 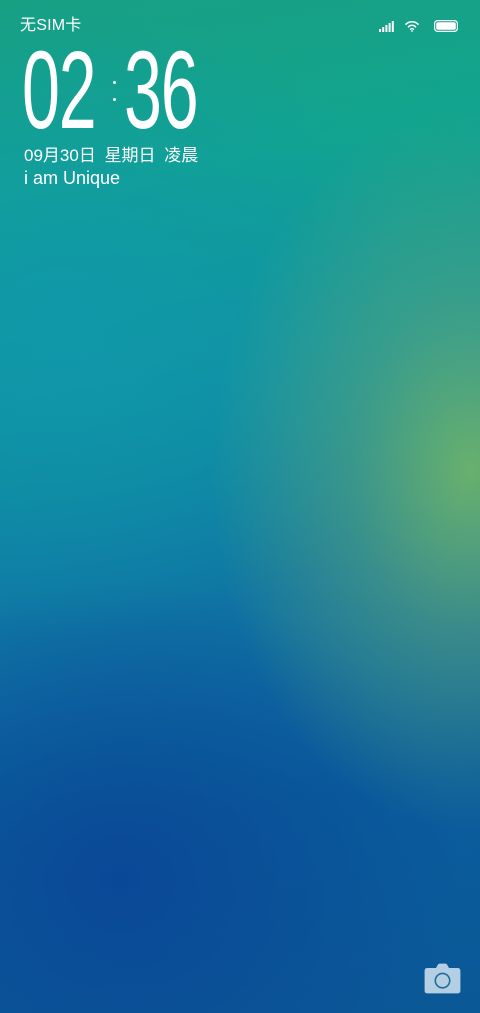 I want to click on camera-icon, so click(x=442, y=978).